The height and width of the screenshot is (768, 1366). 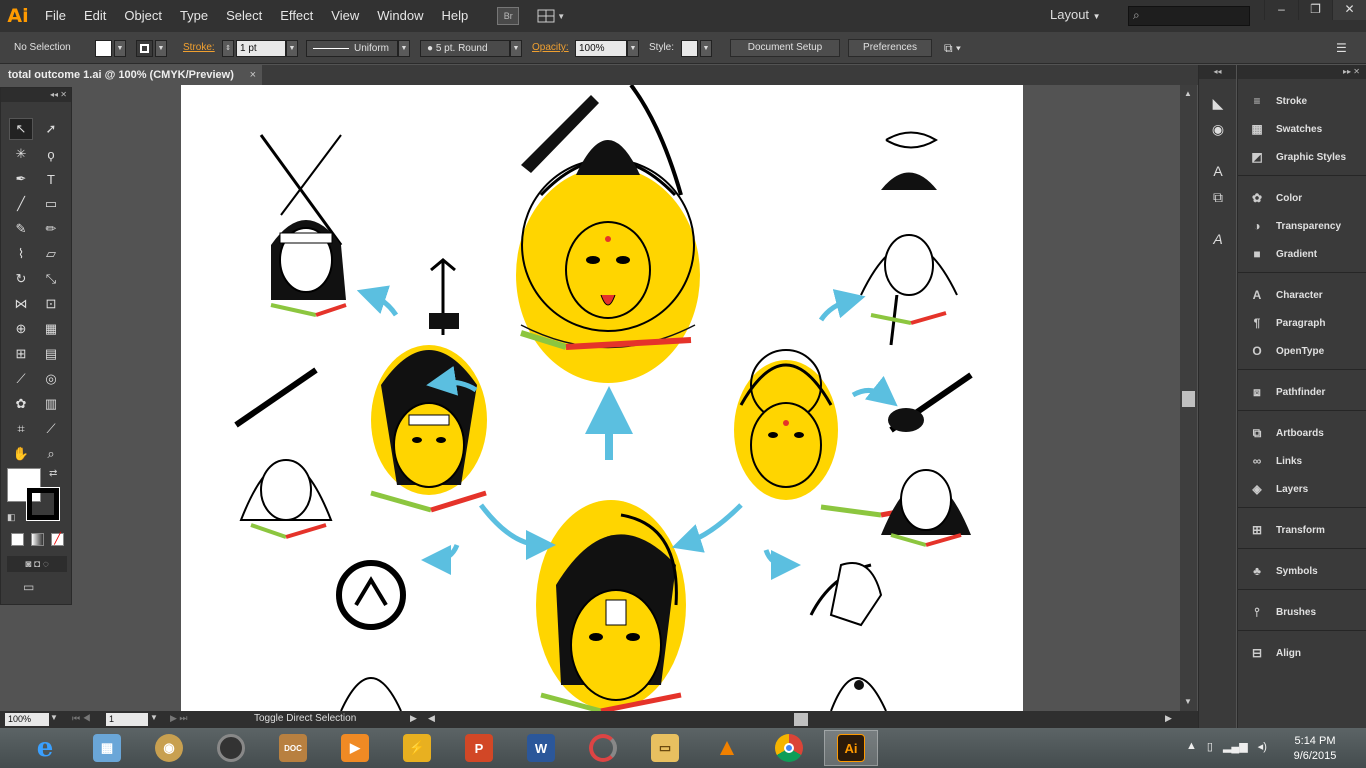 I want to click on fill-dropdown: ▼, so click(x=120, y=48).